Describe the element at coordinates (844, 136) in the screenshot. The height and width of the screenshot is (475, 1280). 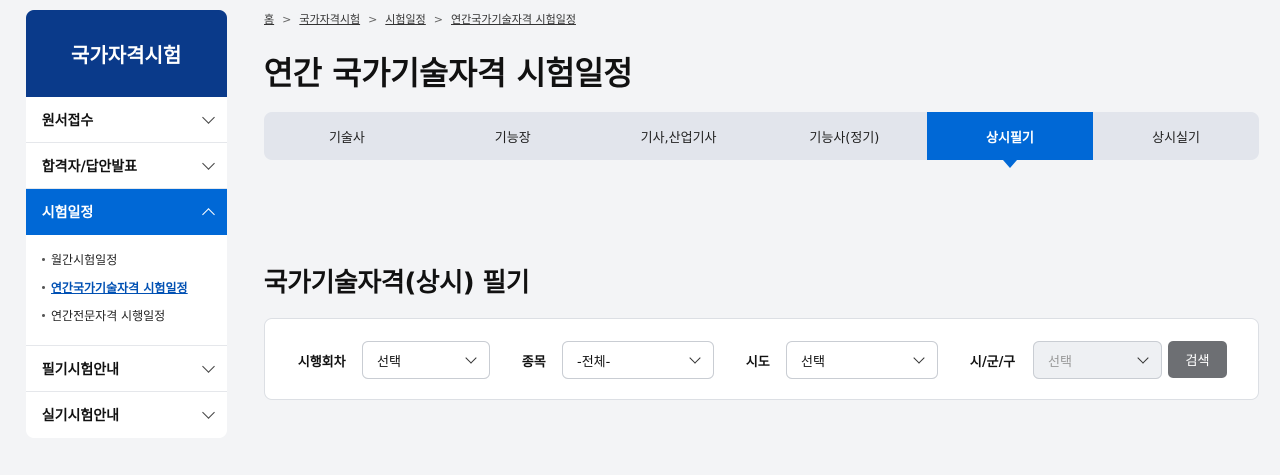
I see `tab-craftsman-regular: 기능사(정기)` at that location.